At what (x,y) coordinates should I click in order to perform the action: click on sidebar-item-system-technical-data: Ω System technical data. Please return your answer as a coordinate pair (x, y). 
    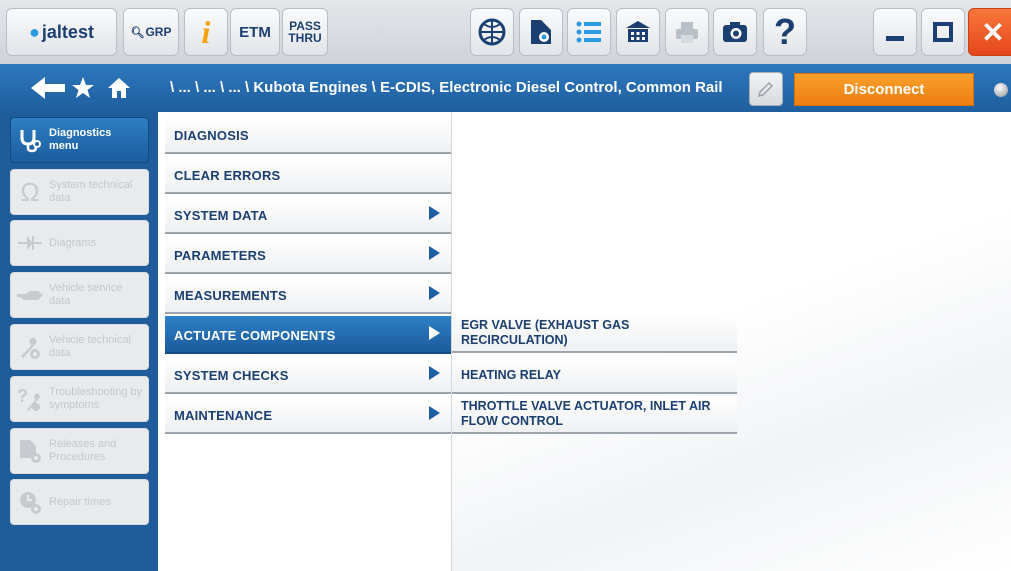
    Looking at the image, I should click on (79, 192).